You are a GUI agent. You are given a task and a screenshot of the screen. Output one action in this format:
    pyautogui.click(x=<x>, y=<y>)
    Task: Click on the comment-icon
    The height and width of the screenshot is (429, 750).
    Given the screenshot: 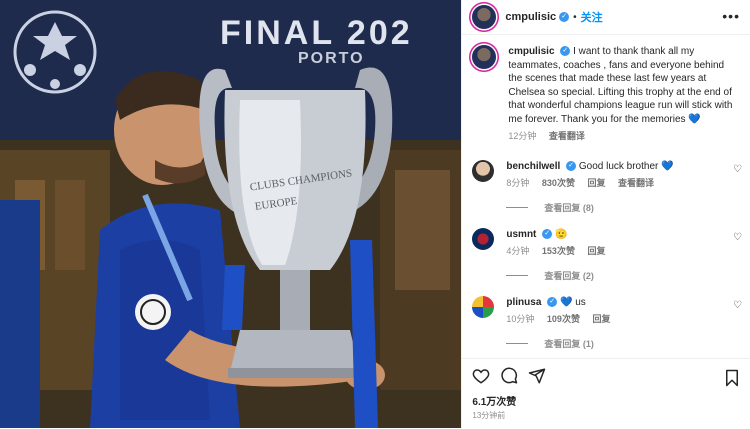 What is the action you would take?
    pyautogui.click(x=509, y=376)
    